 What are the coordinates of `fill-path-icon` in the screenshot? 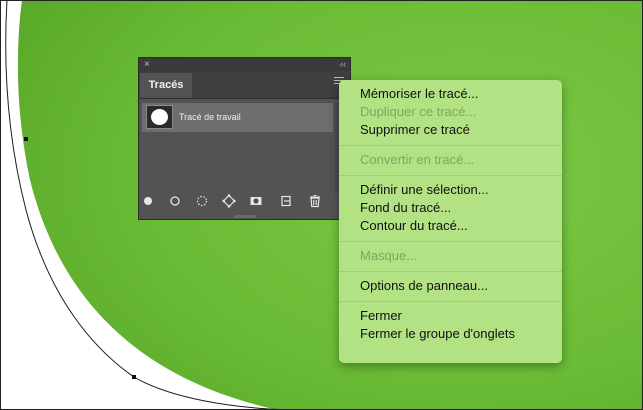 It's located at (148, 201).